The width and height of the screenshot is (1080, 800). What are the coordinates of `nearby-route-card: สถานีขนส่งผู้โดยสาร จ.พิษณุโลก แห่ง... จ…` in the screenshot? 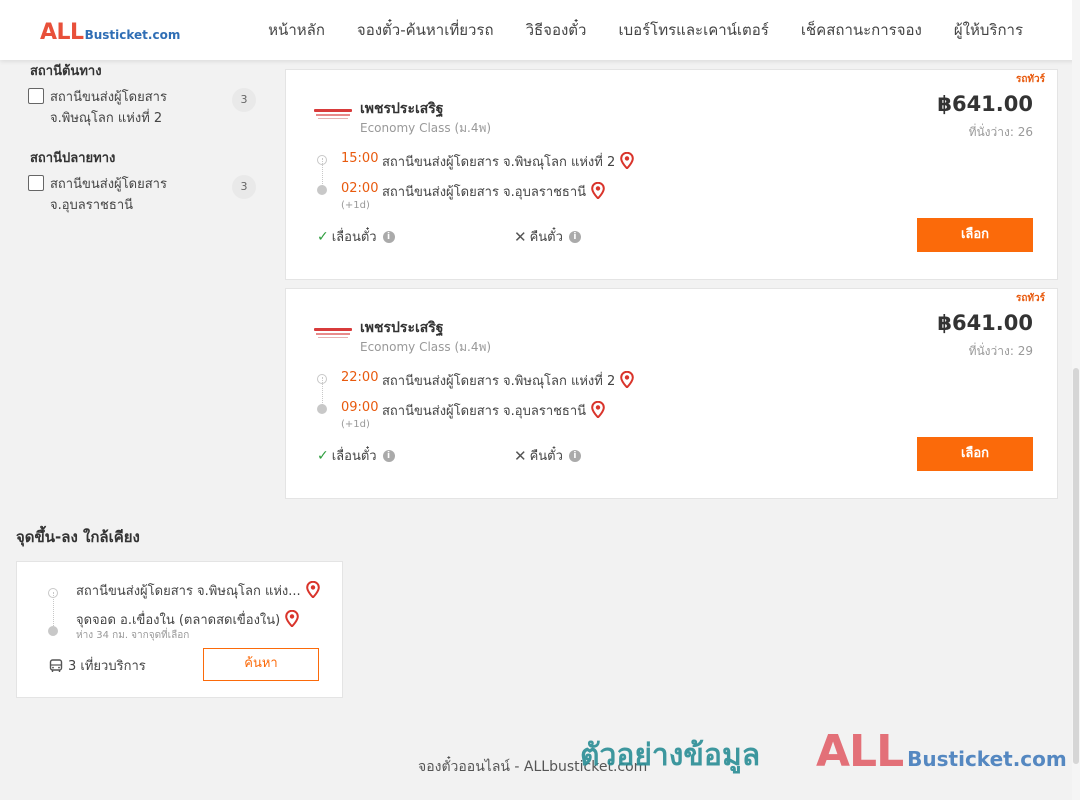 It's located at (179, 629).